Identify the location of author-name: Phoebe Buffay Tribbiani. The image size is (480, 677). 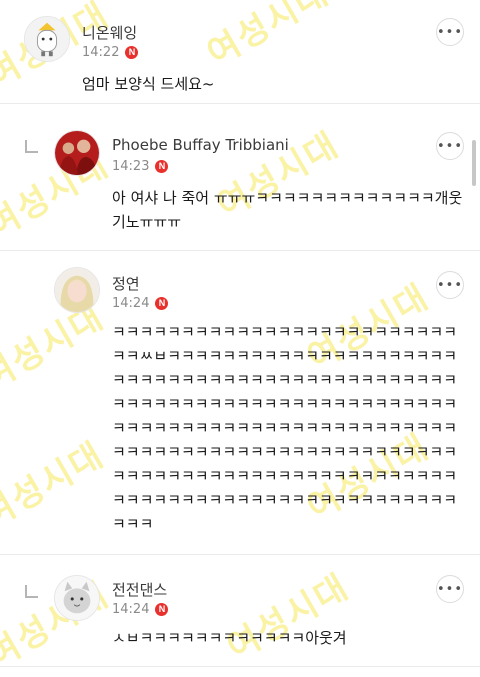
(200, 145).